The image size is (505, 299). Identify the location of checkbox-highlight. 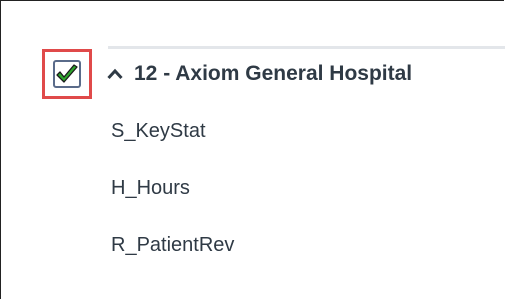
(67, 74).